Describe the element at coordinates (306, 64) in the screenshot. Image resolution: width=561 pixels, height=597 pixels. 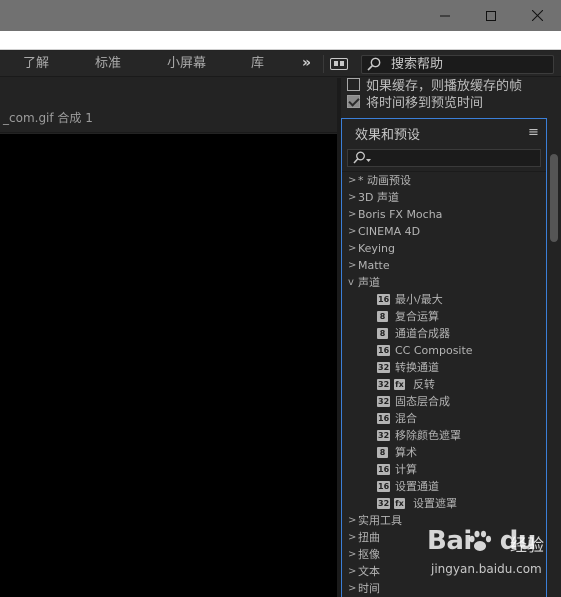
I see `more-workspaces-button: »` at that location.